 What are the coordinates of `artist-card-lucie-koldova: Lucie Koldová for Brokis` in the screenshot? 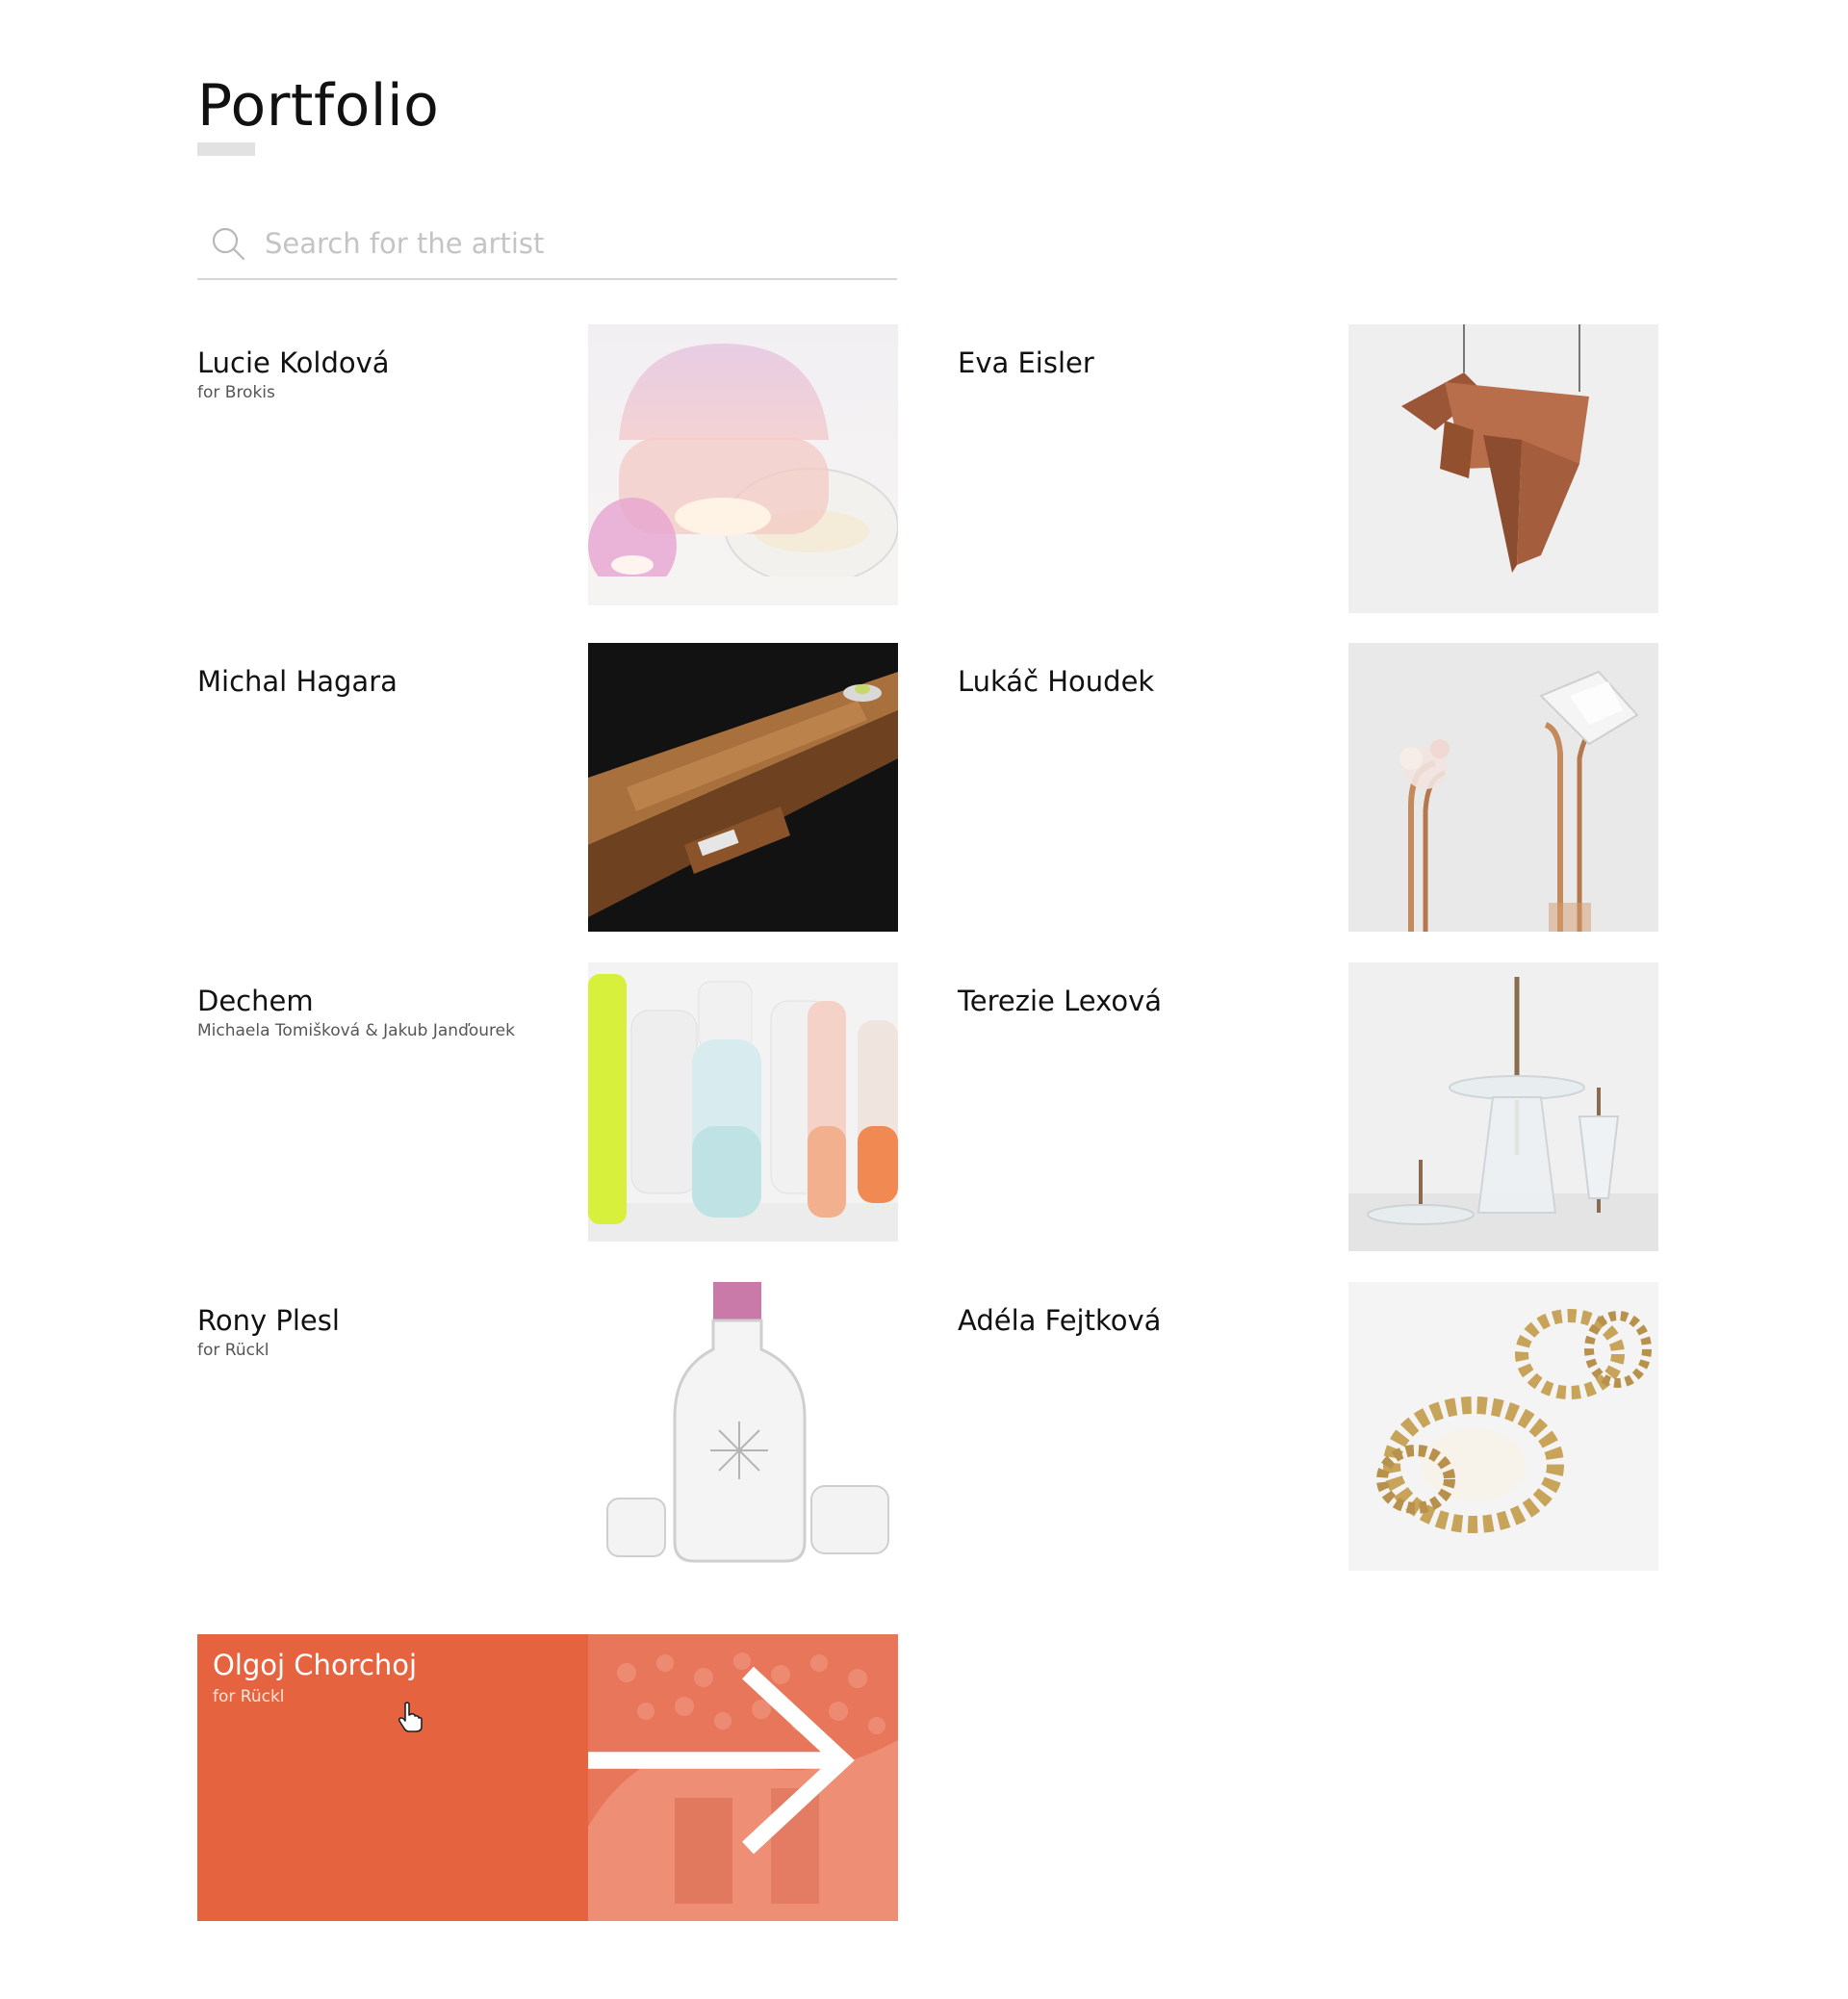 It's located at (547, 468).